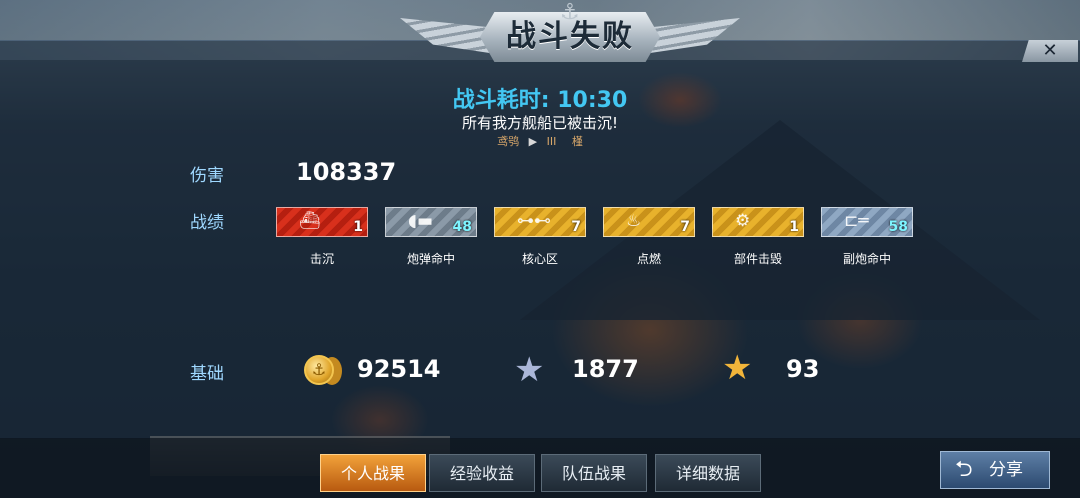  Describe the element at coordinates (534, 221) in the screenshot. I see `citadel-icon: ⊶⊷` at that location.